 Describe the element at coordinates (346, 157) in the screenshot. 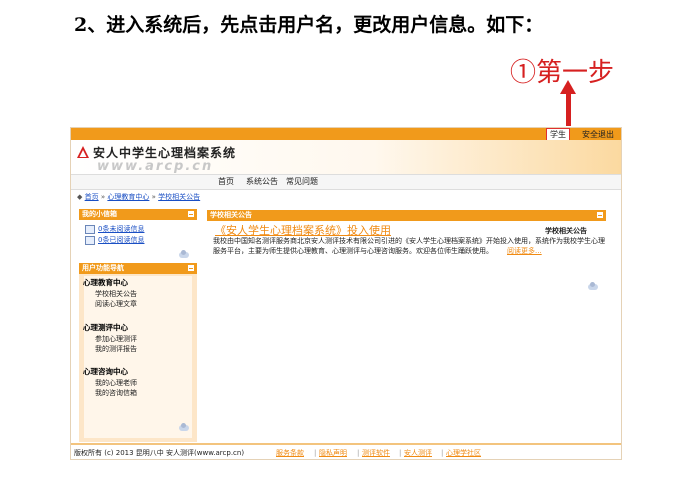

I see `header-banner: 安人中学生心理档案系统 www.arcp.cn` at that location.